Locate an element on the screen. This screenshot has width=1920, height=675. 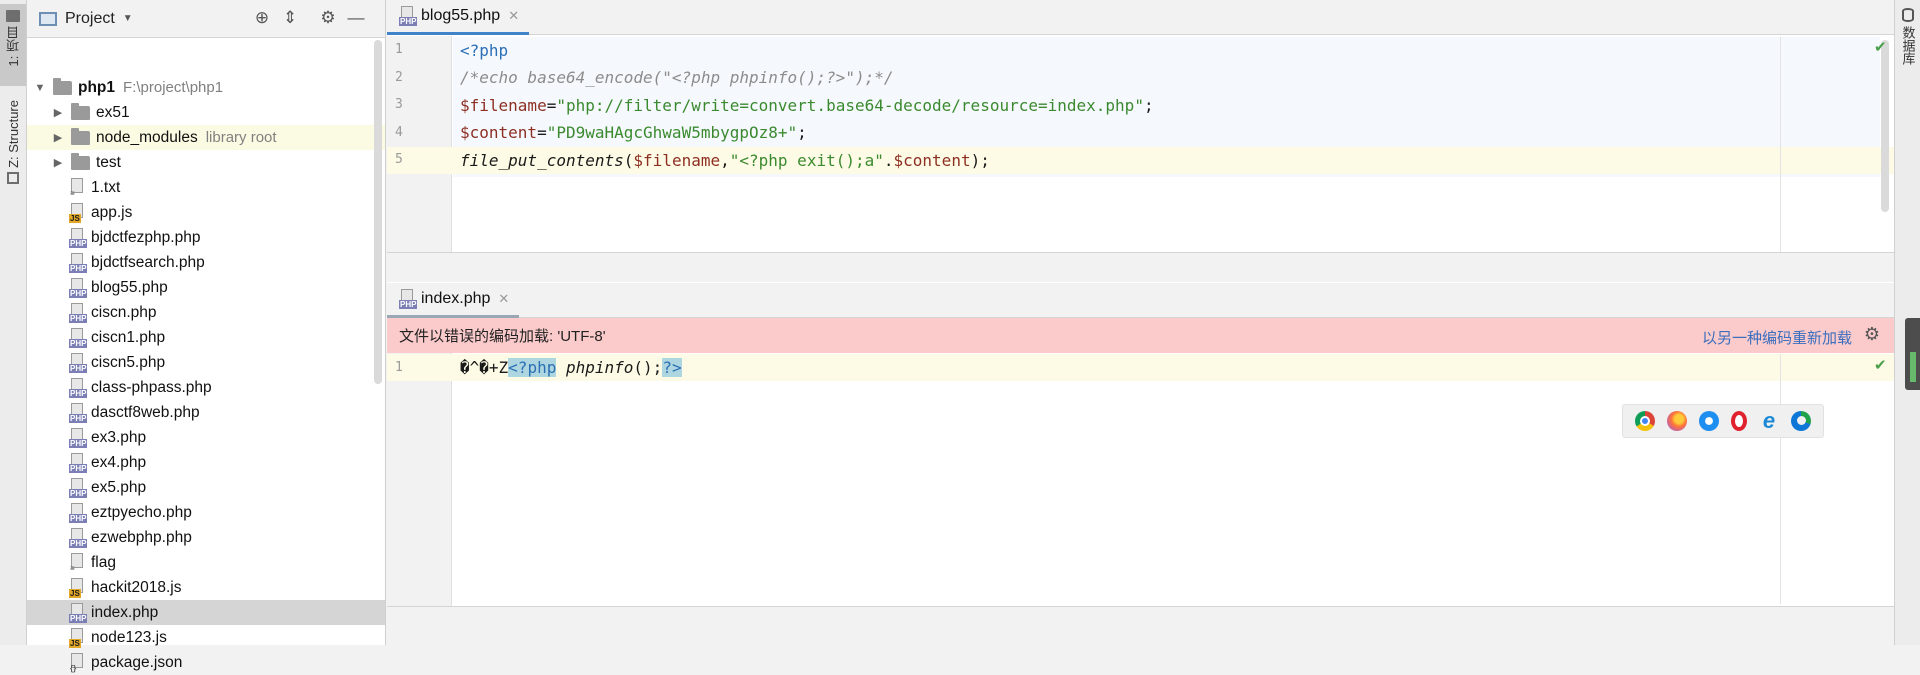
chrome-icon is located at coordinates (1645, 421).